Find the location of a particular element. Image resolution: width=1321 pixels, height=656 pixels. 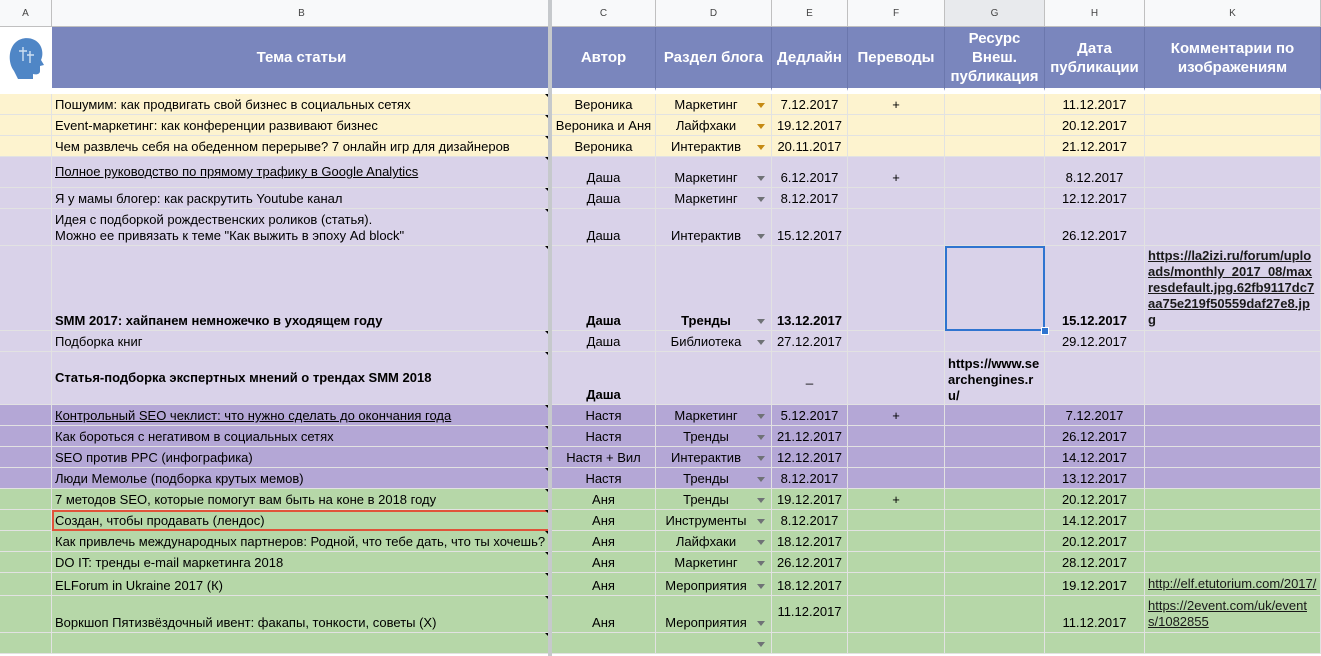

row-4-translations: + is located at coordinates (896, 172).